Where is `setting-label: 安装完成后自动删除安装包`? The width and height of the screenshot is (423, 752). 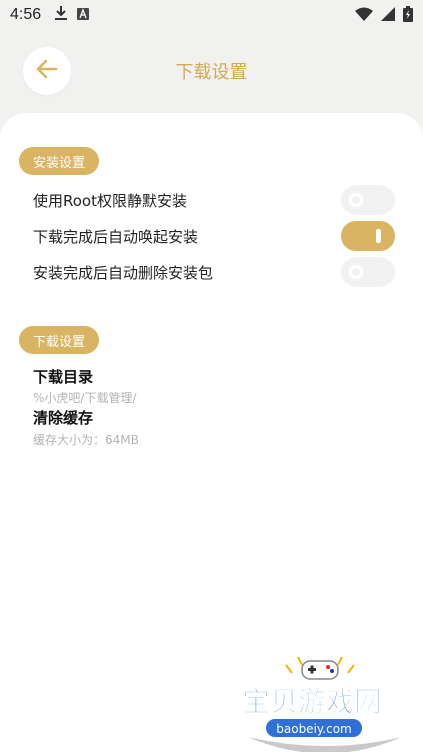
setting-label: 安装完成后自动删除安装包 is located at coordinates (123, 272).